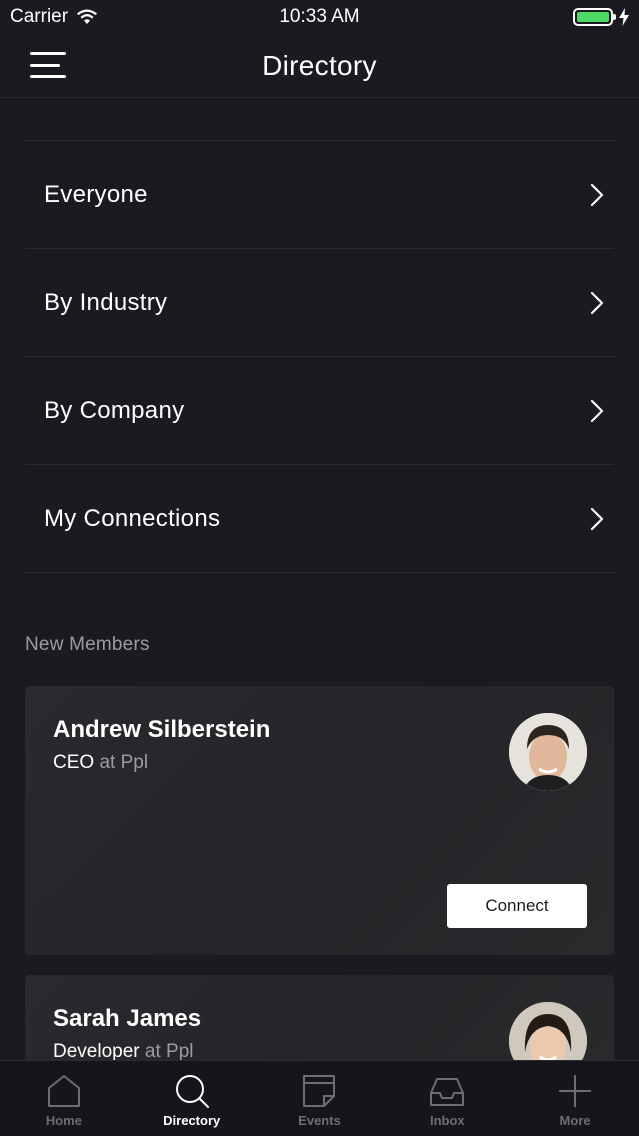 The image size is (639, 1136). I want to click on menu-item-label: My Connections, so click(132, 518).